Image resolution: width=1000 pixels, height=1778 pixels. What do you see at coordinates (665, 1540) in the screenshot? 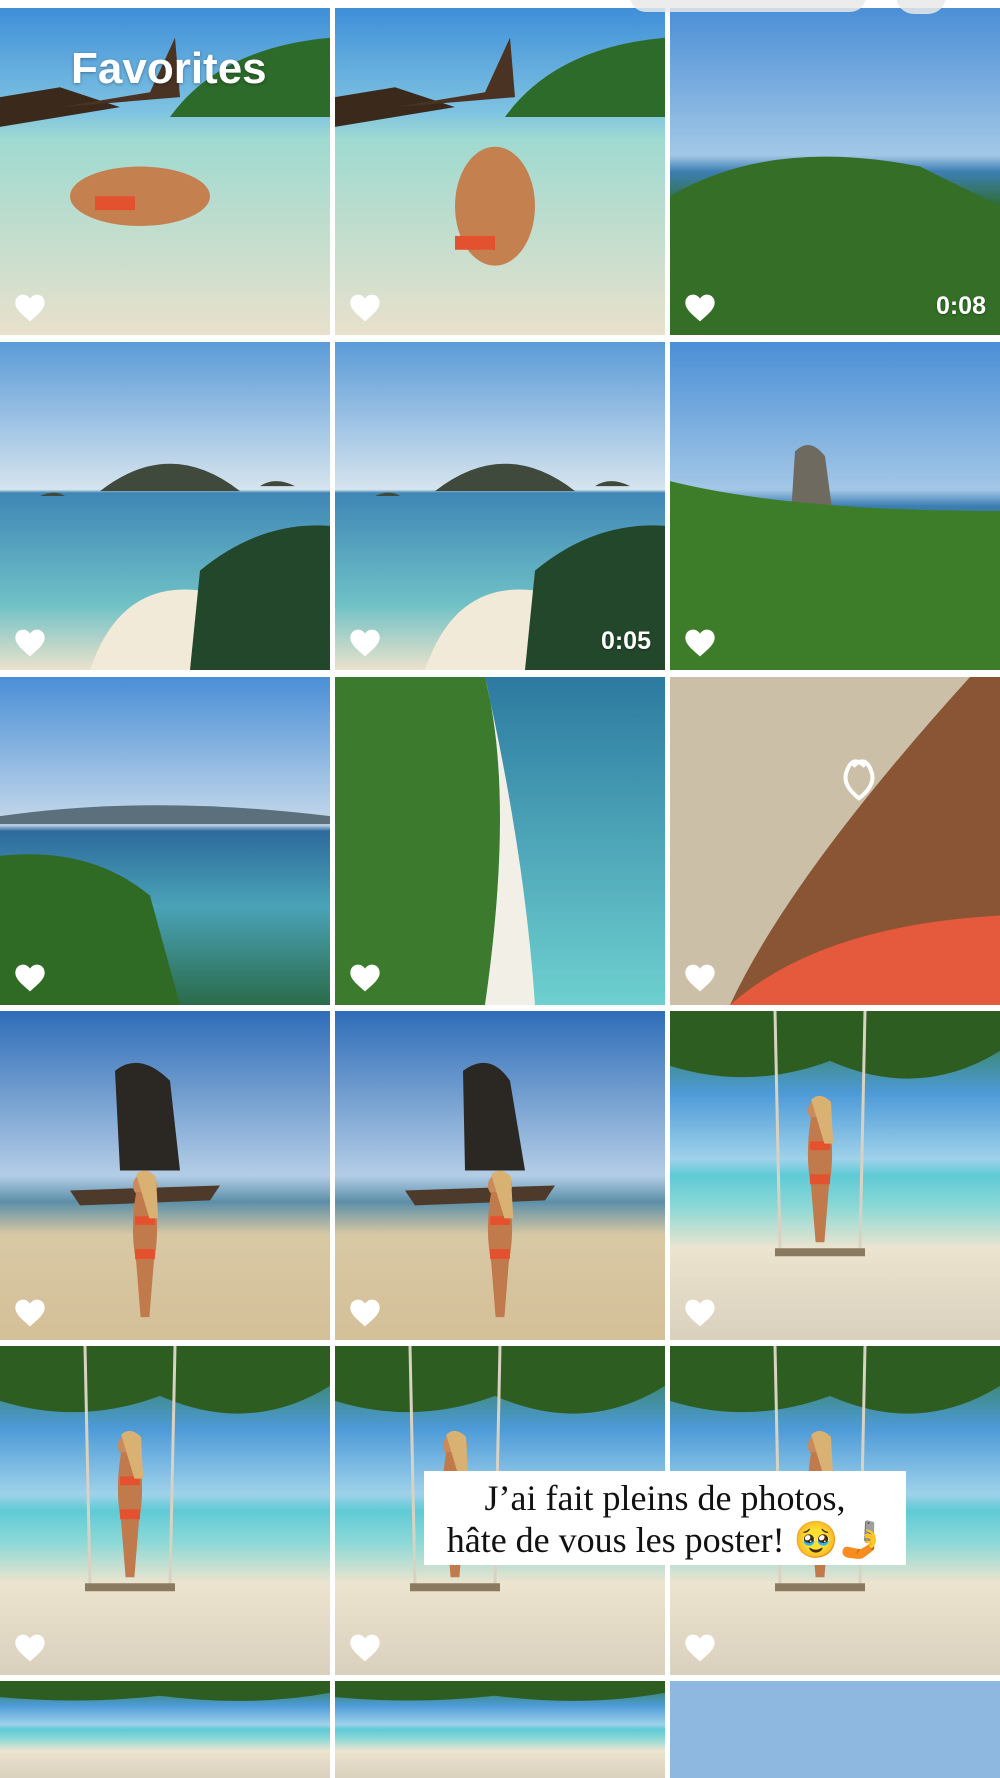
I see `caption-line-2: hâte de vous les poster! 🥹🤳` at bounding box center [665, 1540].